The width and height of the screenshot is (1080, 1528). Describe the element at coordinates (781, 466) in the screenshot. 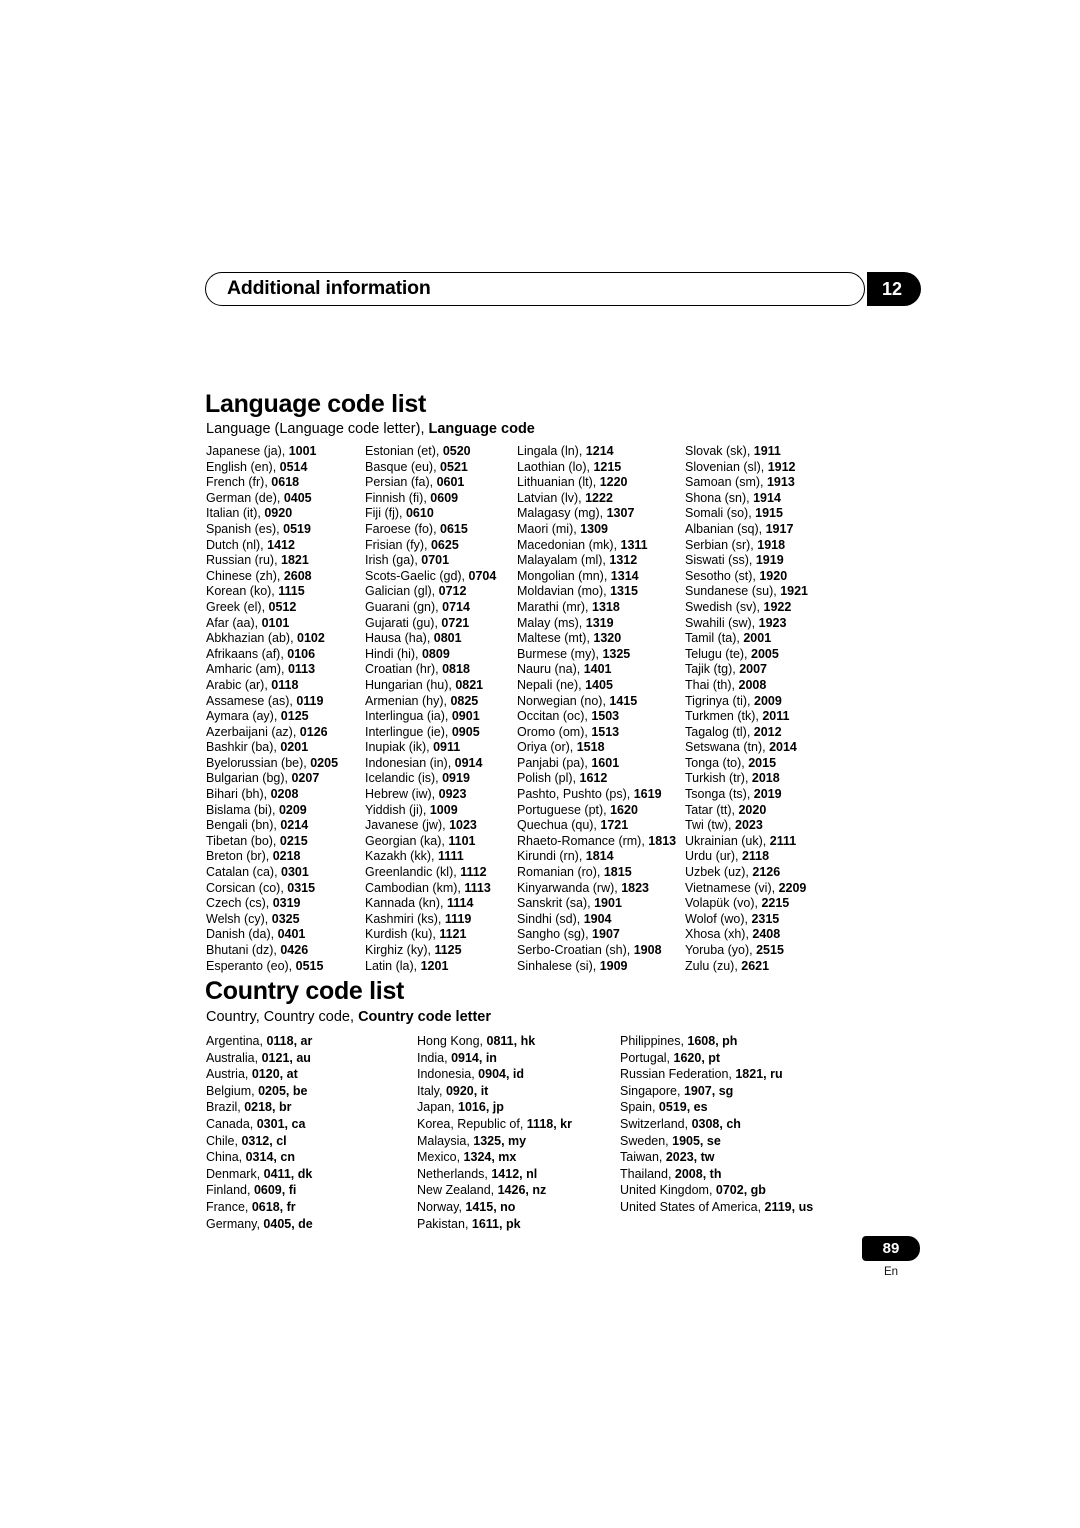

I see `language-entry-code: 1912` at that location.